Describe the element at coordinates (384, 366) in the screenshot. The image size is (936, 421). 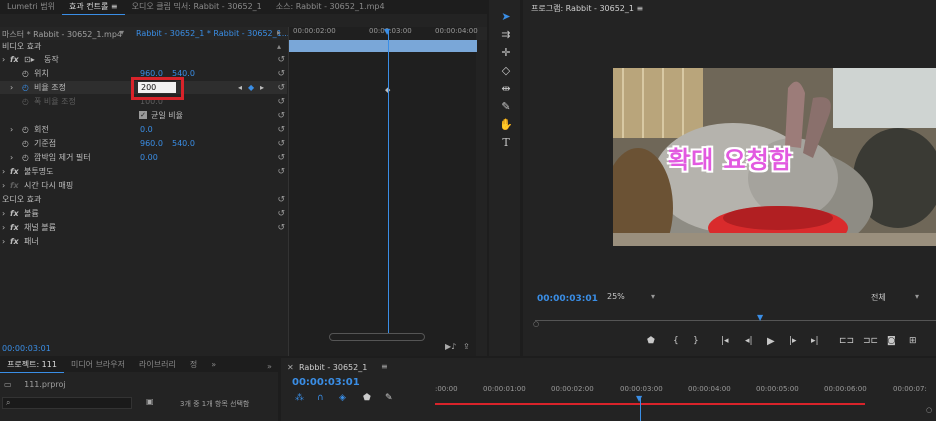
I see `timeline-menu-icon: ≡` at that location.